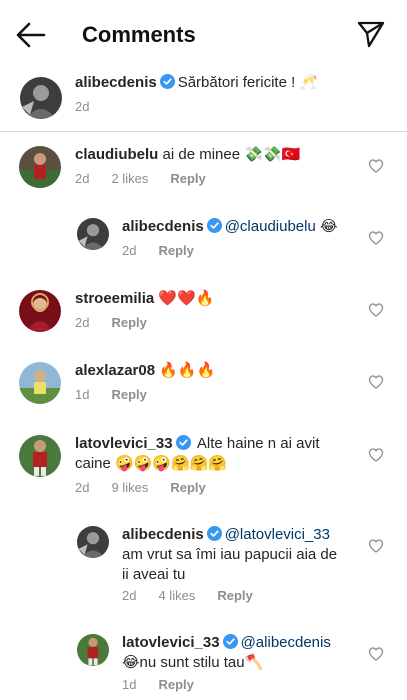 This screenshot has height=700, width=407. I want to click on send-icon, so click(371, 34).